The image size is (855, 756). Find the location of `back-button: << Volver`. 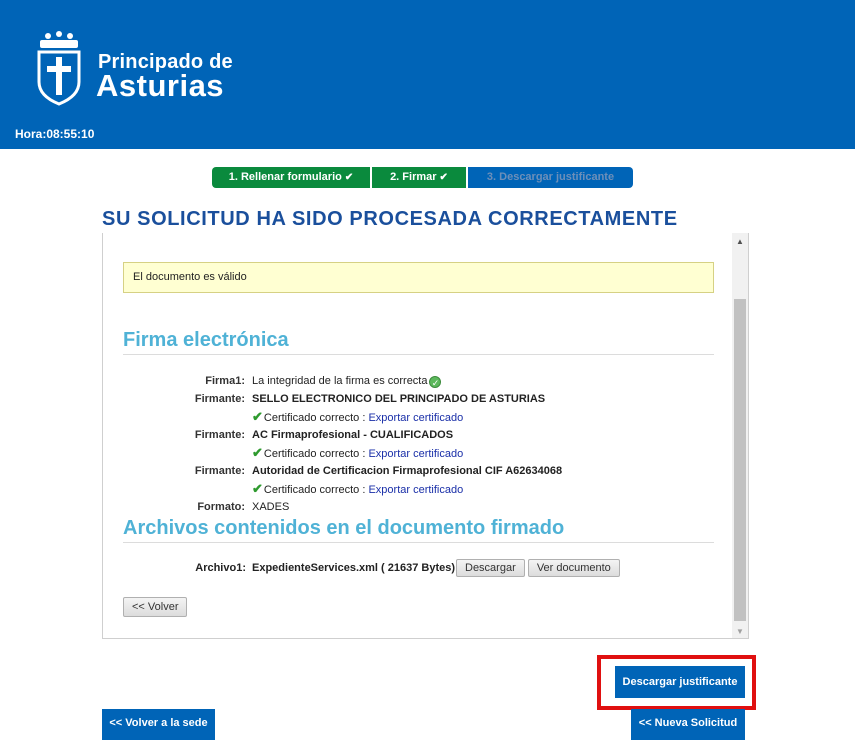

back-button: << Volver is located at coordinates (155, 607).